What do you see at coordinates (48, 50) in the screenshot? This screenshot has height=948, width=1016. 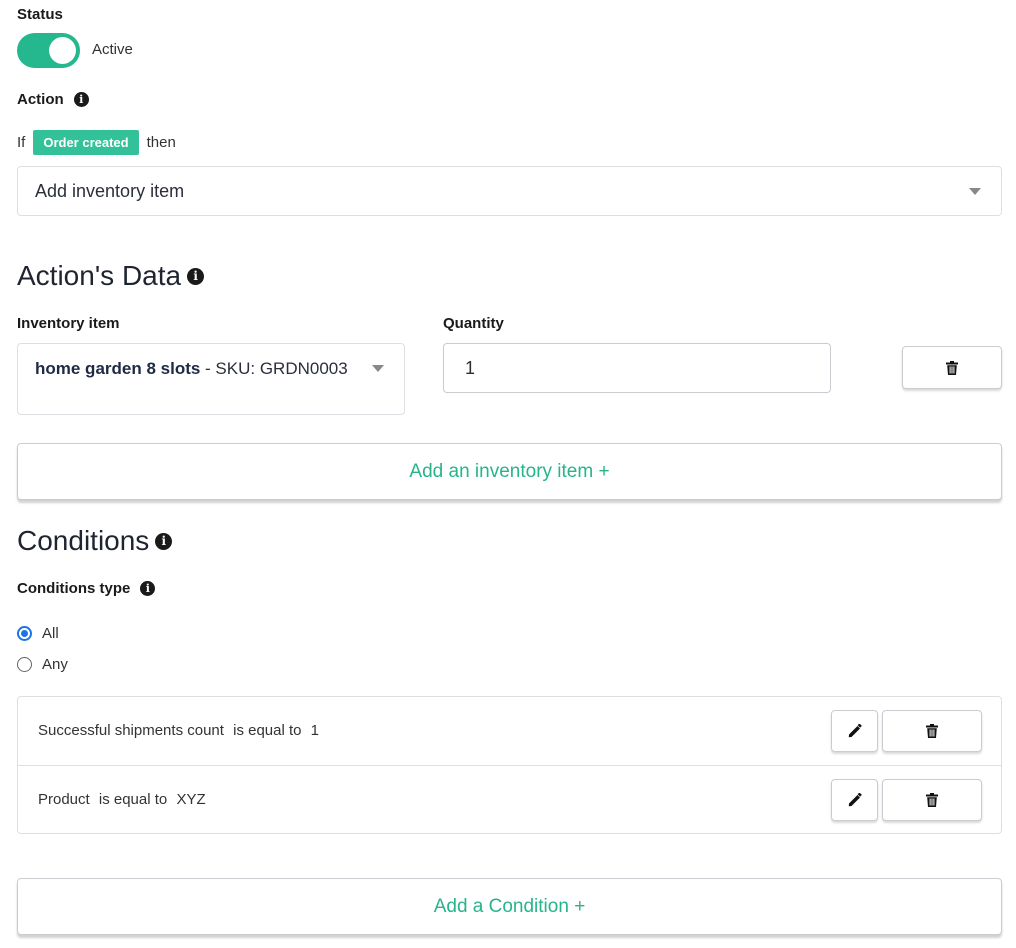 I see `status-toggle` at bounding box center [48, 50].